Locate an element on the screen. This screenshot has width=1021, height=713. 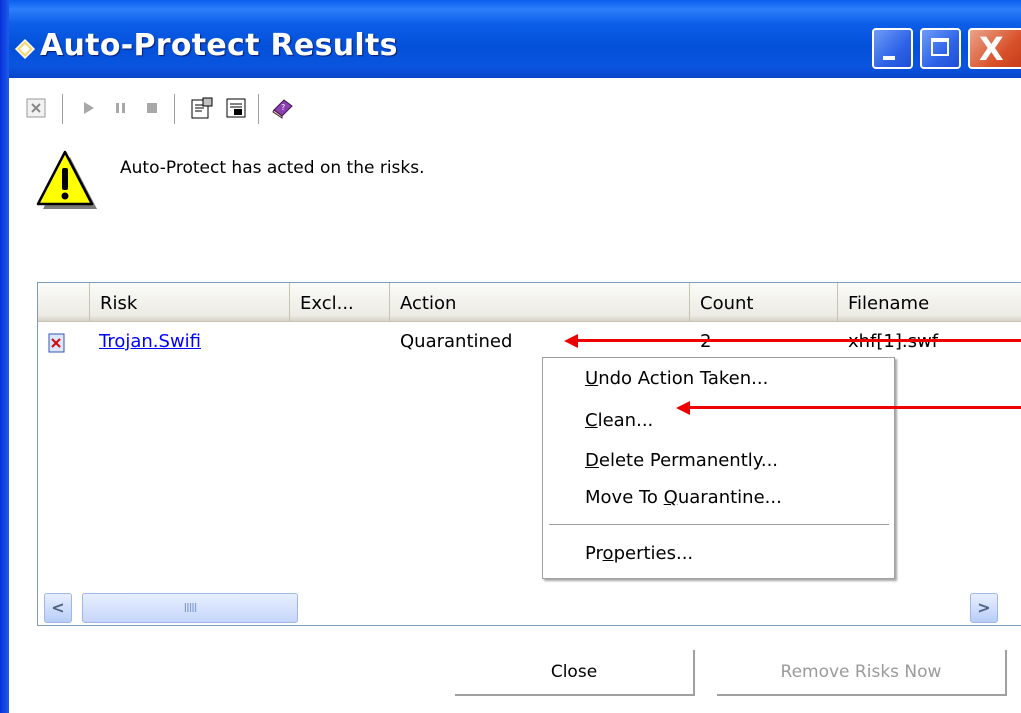
status-message: Auto-Protect has acted on the risks. is located at coordinates (272, 168).